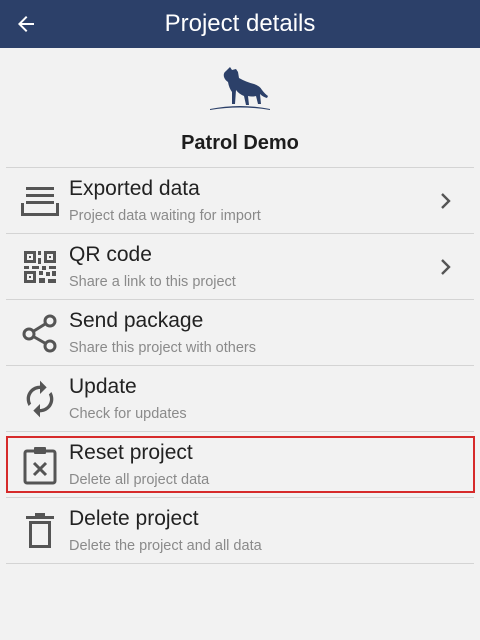 The image size is (480, 640). What do you see at coordinates (40, 201) in the screenshot?
I see `tray-icon` at bounding box center [40, 201].